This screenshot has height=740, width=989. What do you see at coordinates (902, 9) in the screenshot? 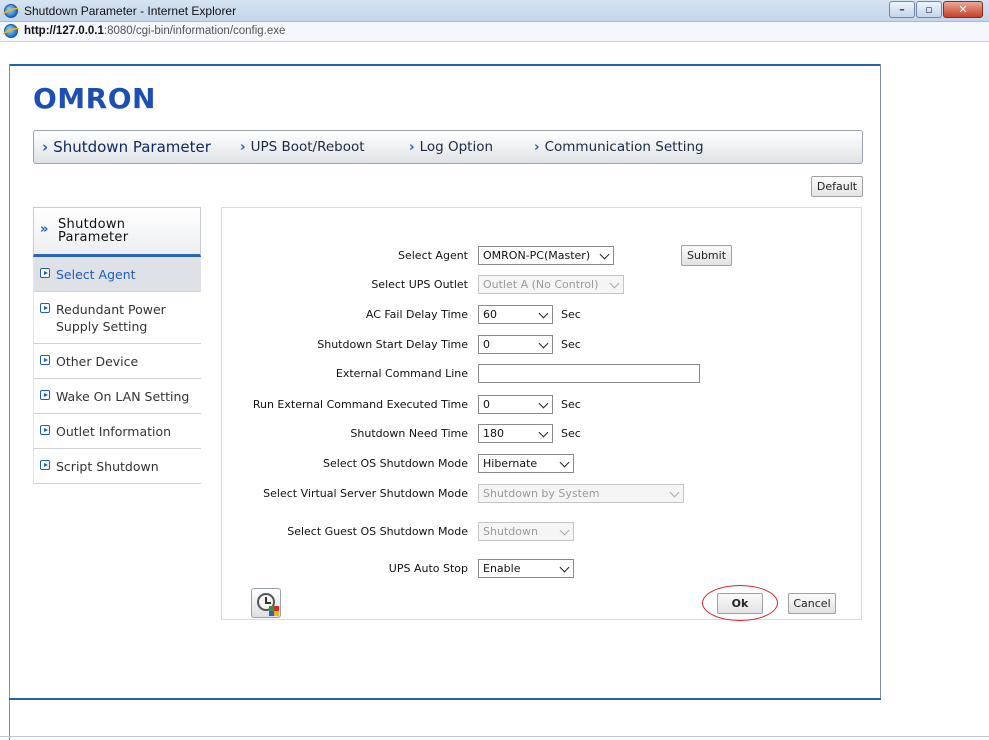
I see `minimize-button: –` at bounding box center [902, 9].